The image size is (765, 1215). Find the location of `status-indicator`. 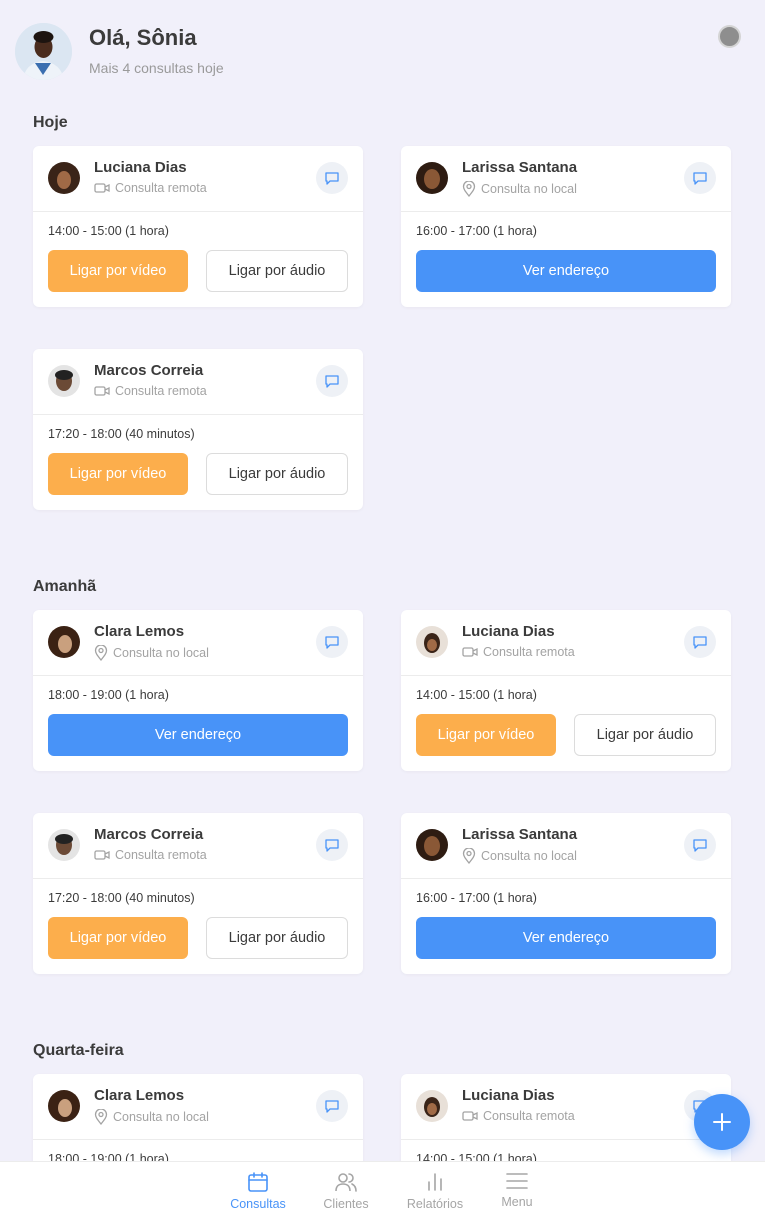

status-indicator is located at coordinates (729, 36).